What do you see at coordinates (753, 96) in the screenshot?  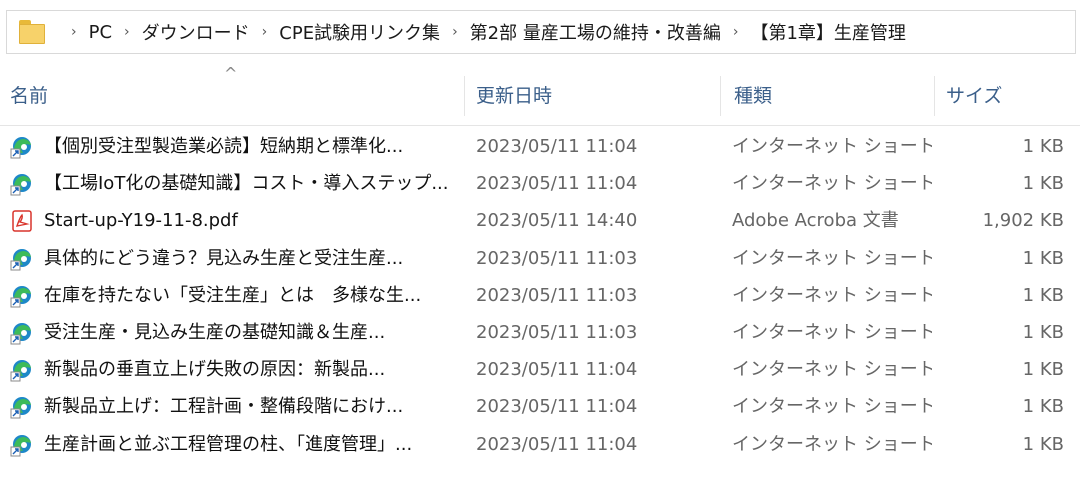 I see `column-header-type: 種類` at bounding box center [753, 96].